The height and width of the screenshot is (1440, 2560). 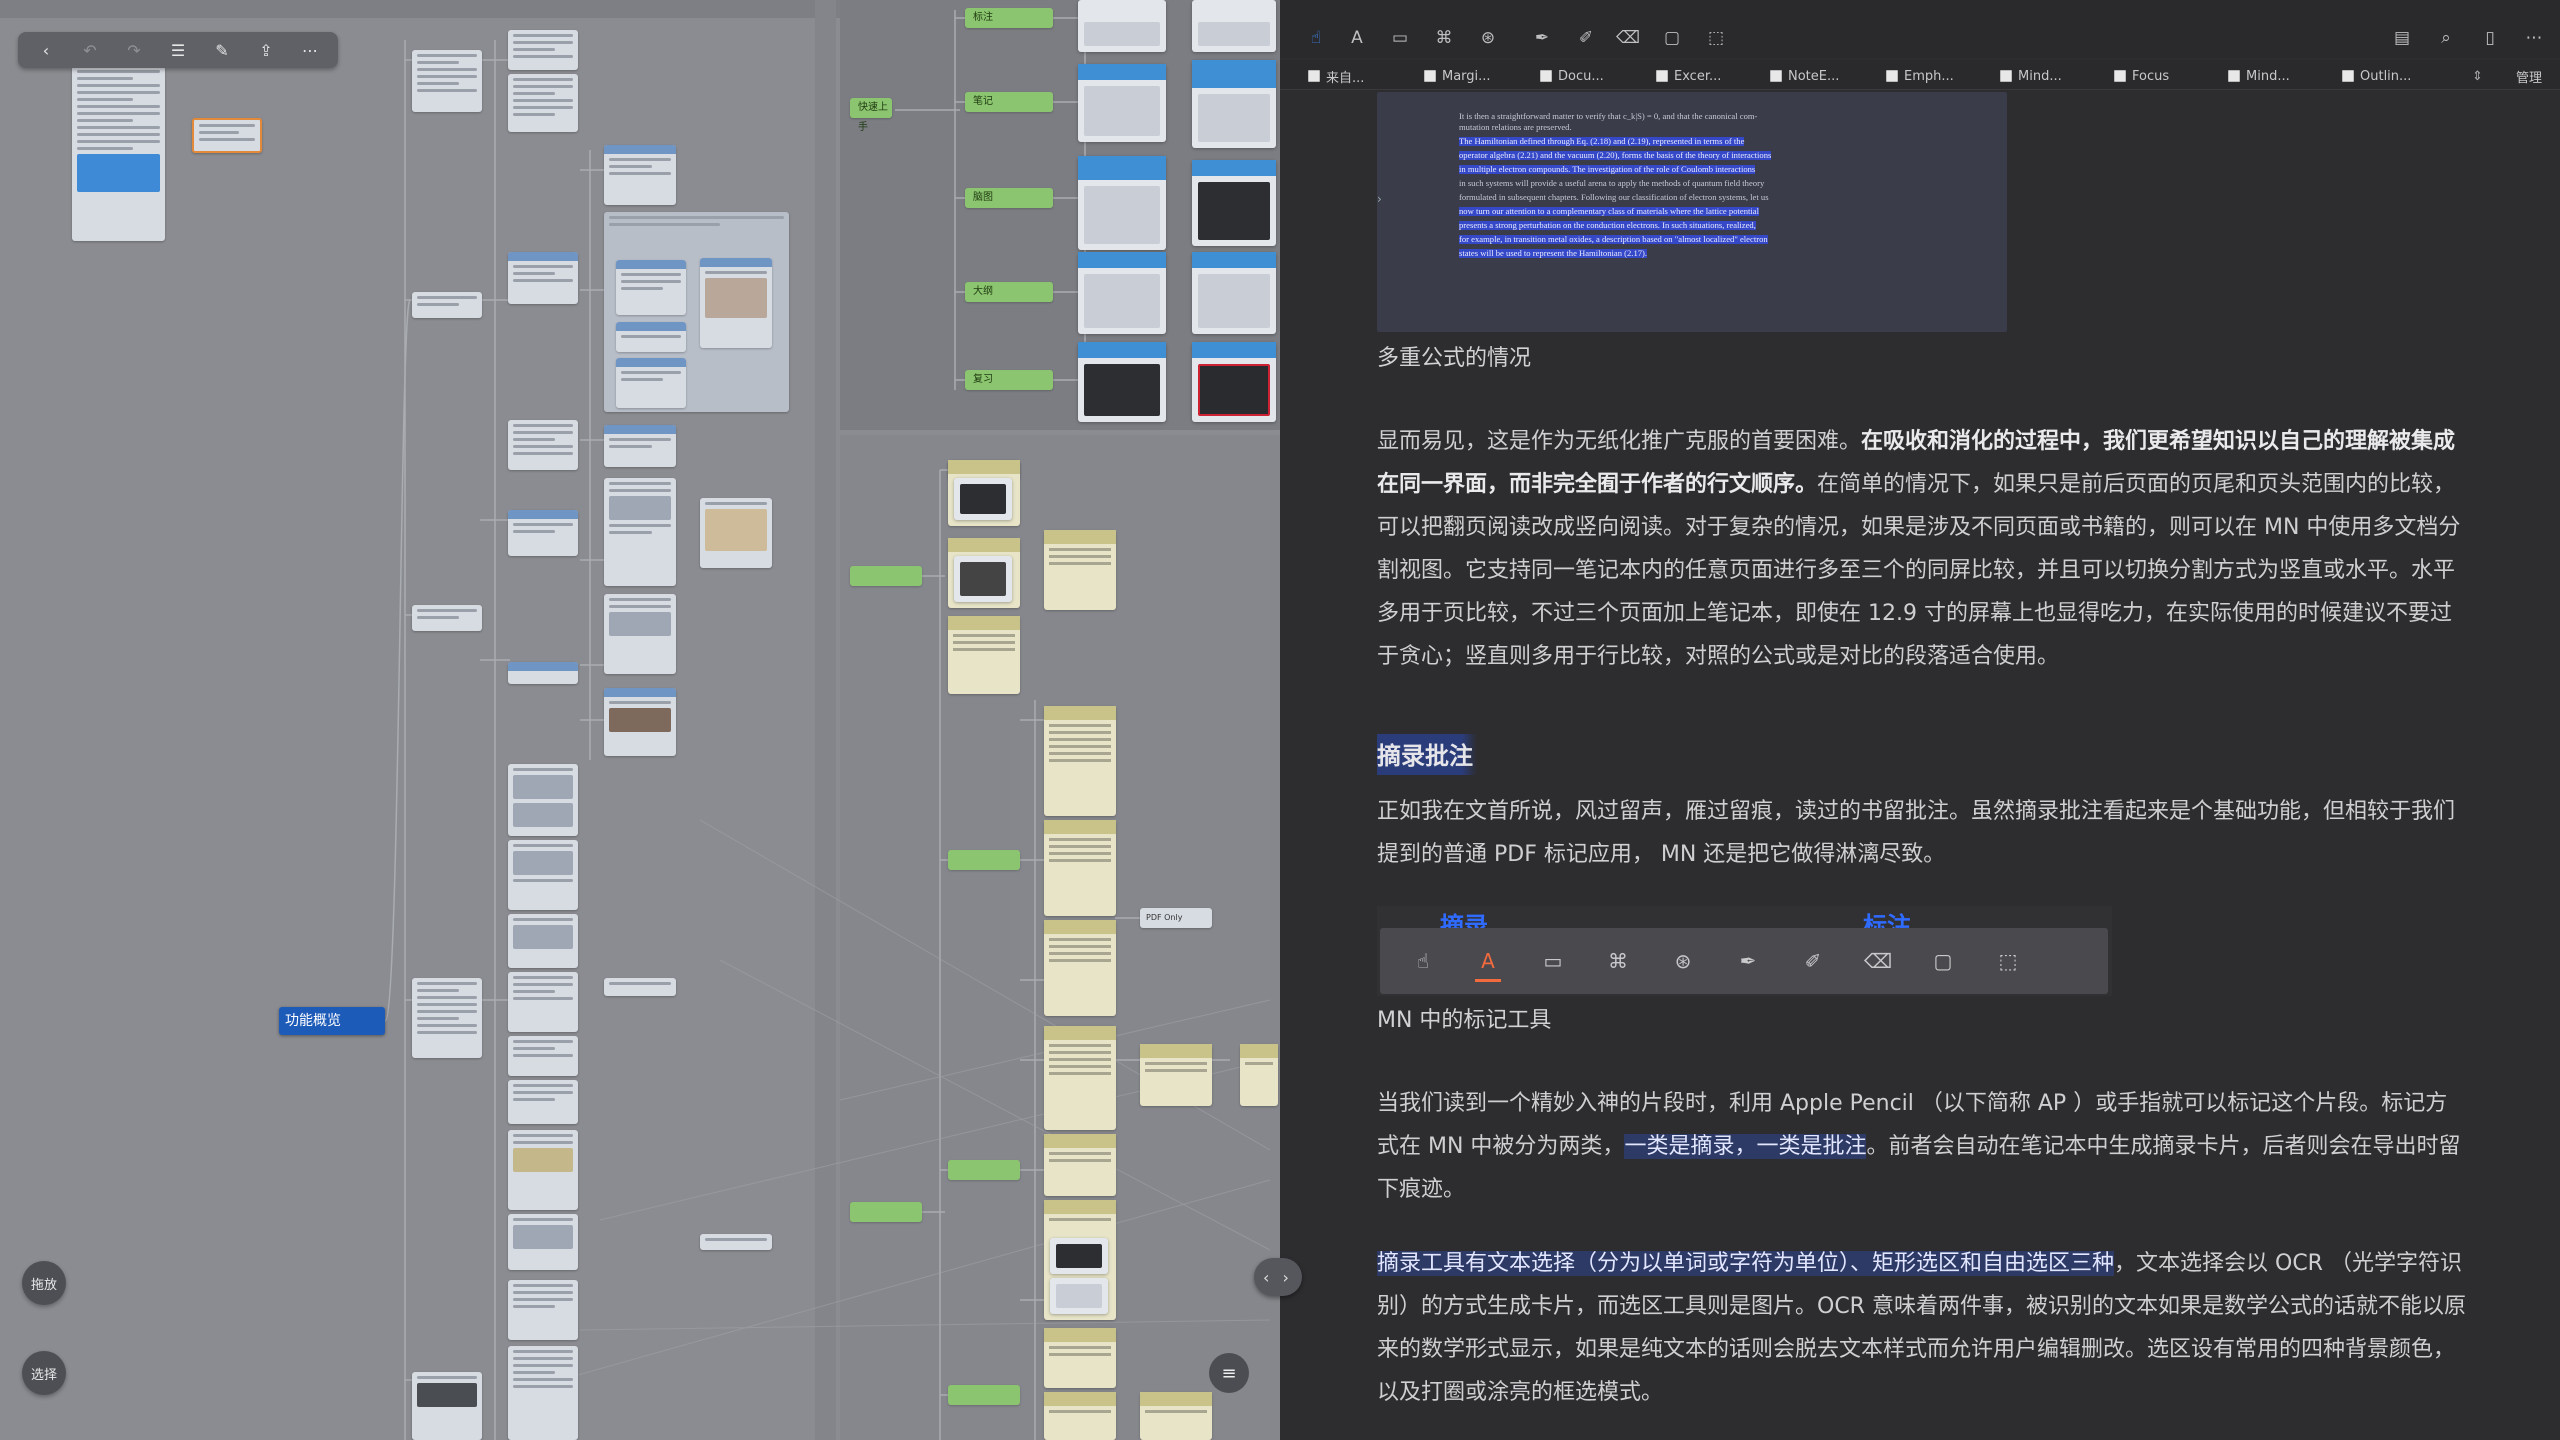 What do you see at coordinates (1672, 38) in the screenshot?
I see `textbox-icon: ▢` at bounding box center [1672, 38].